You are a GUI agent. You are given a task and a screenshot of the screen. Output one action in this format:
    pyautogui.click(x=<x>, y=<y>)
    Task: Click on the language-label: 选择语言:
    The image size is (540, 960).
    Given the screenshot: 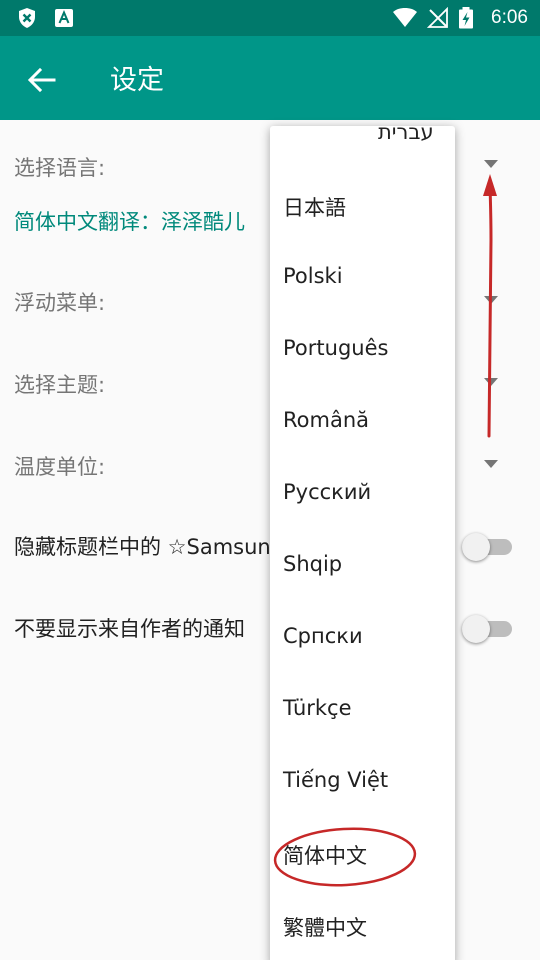 What is the action you would take?
    pyautogui.click(x=60, y=168)
    